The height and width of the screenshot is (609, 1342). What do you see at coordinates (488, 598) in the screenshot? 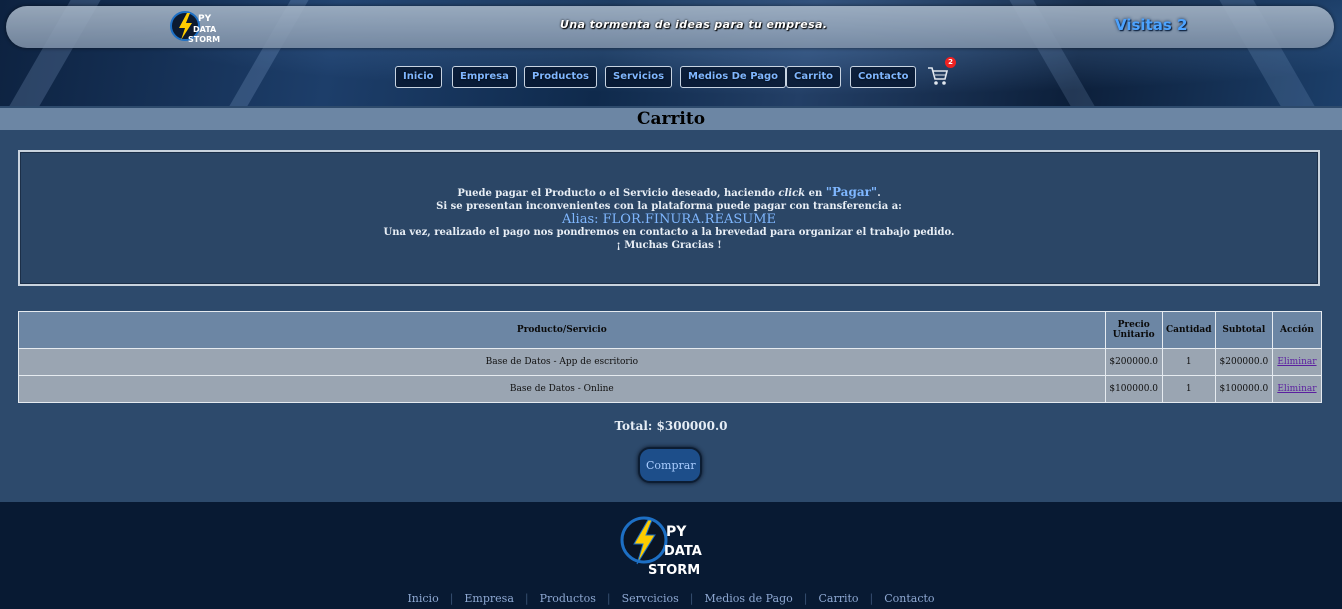
I see `footer-link-empresa: Empresa` at bounding box center [488, 598].